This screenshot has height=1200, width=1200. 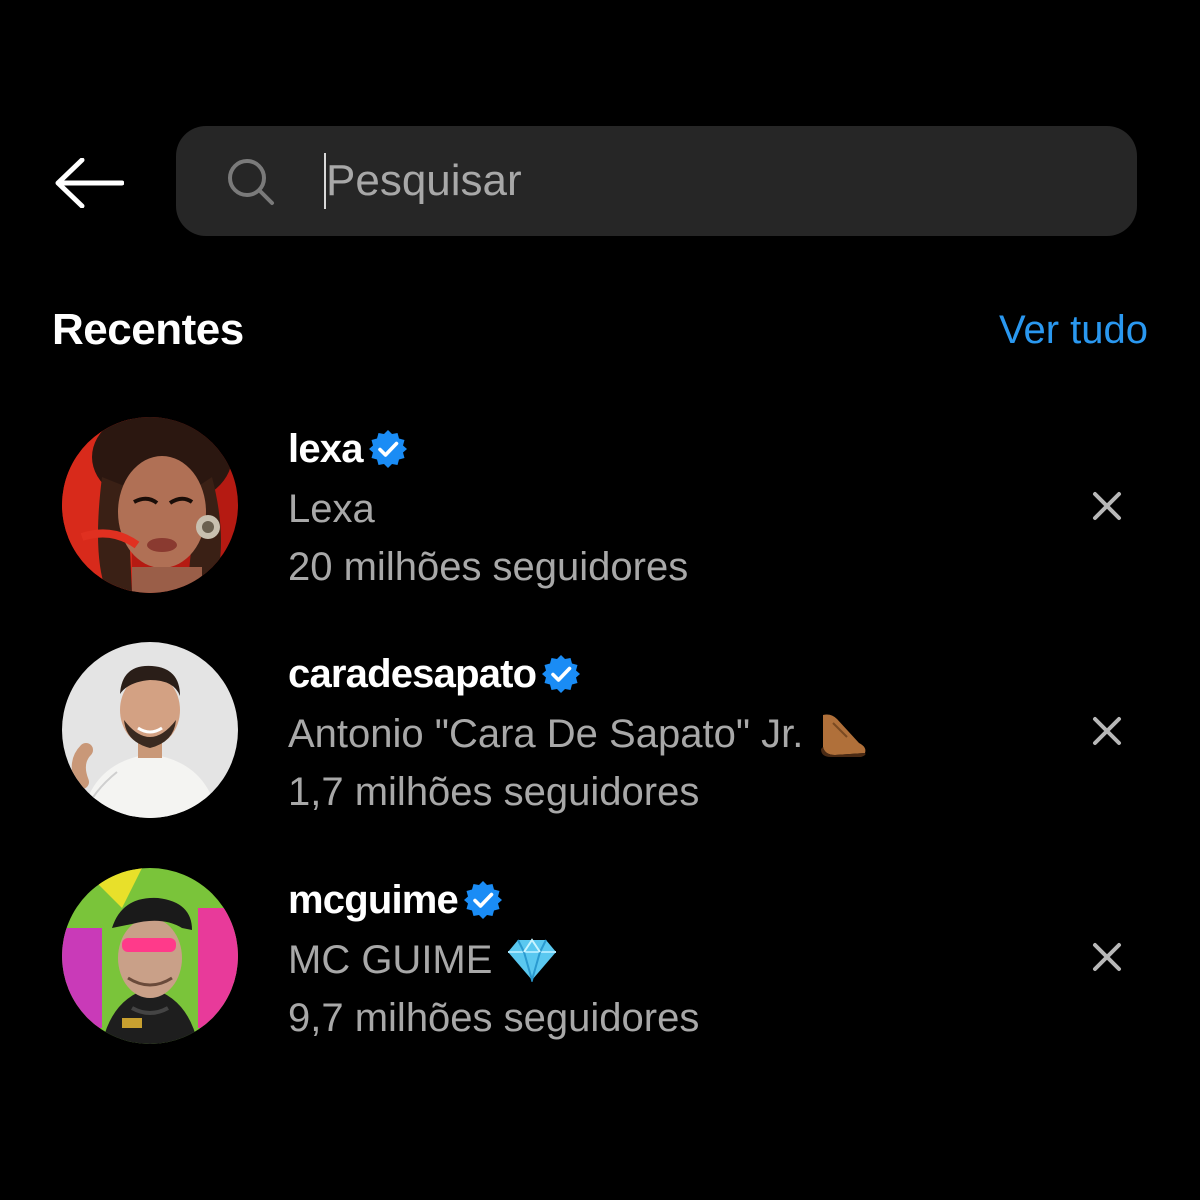 What do you see at coordinates (546, 733) in the screenshot?
I see `full-name: Antonio "Cara De Sapato" Jr.` at bounding box center [546, 733].